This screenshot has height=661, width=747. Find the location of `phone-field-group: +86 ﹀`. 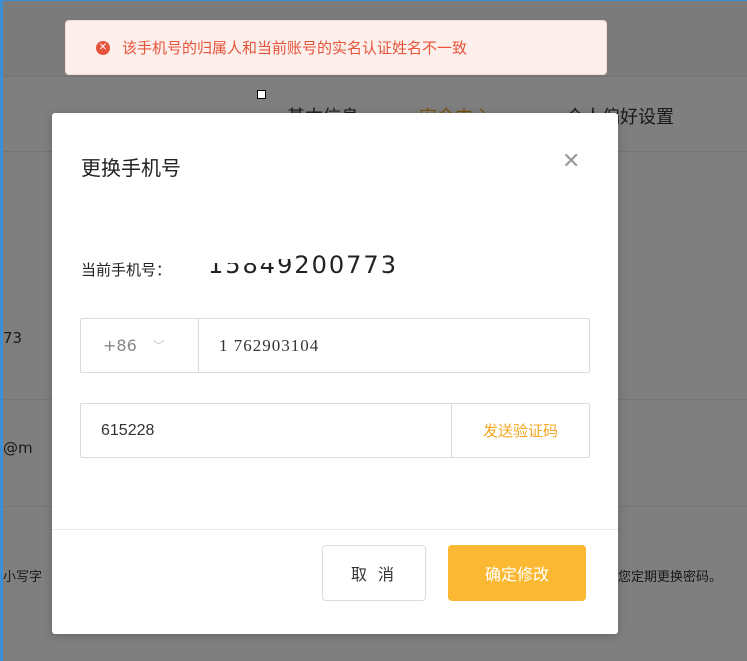

phone-field-group: +86 ﹀ is located at coordinates (335, 345).